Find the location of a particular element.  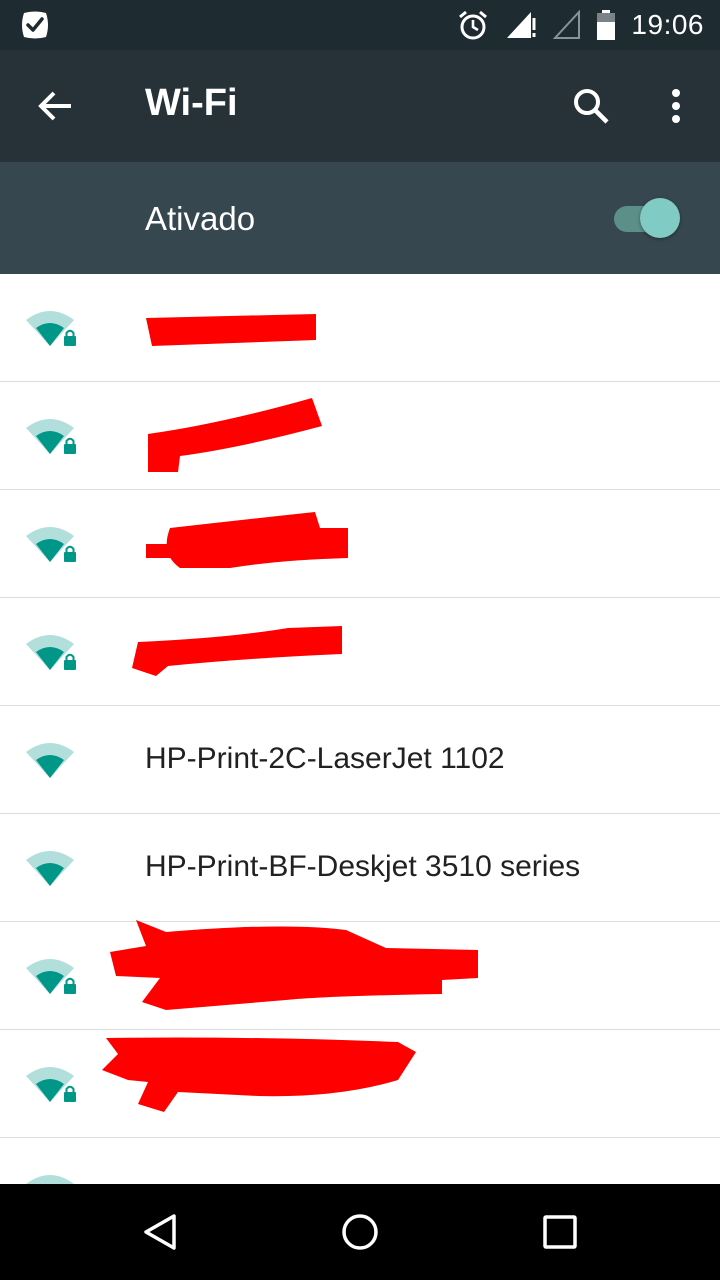

more-options-button is located at coordinates (676, 106).